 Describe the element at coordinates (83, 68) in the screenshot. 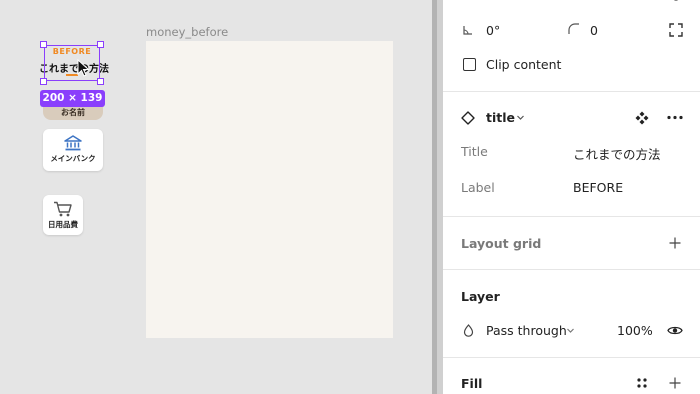

I see `mouse-pointer-icon` at that location.